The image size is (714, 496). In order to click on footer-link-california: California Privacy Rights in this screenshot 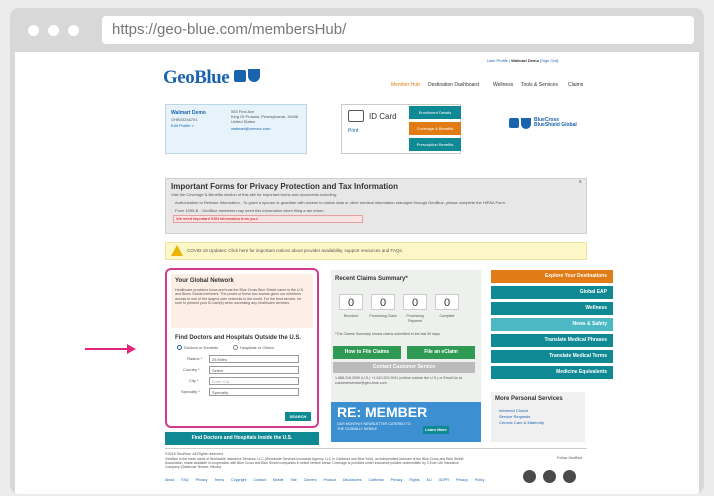, I will do `click(393, 480)`.